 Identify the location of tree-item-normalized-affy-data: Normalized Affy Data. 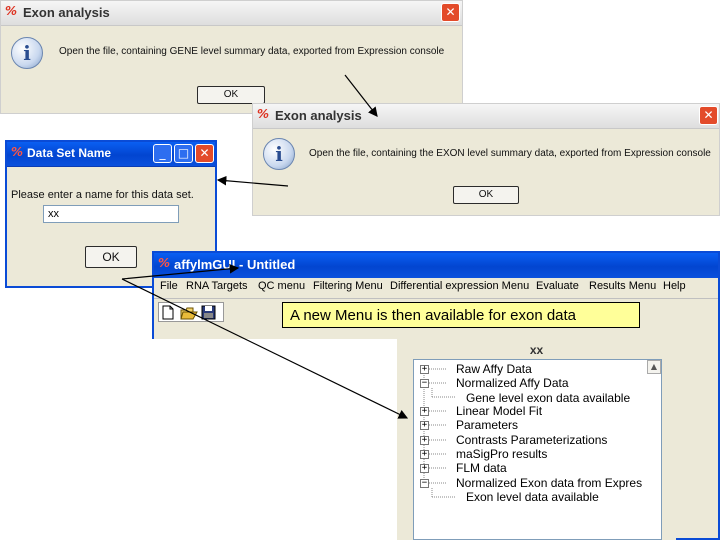
(512, 383).